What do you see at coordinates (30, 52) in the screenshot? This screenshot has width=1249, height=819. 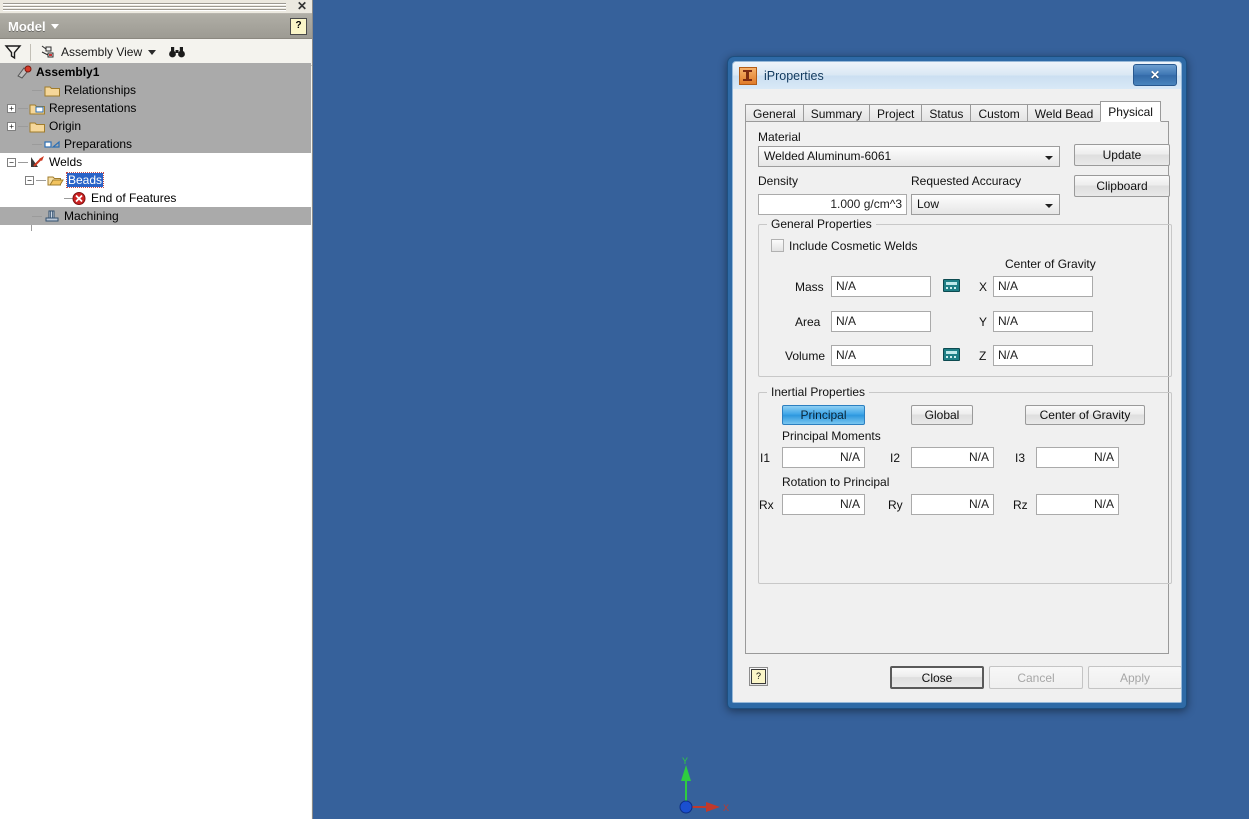 I see `toolbar-separator` at bounding box center [30, 52].